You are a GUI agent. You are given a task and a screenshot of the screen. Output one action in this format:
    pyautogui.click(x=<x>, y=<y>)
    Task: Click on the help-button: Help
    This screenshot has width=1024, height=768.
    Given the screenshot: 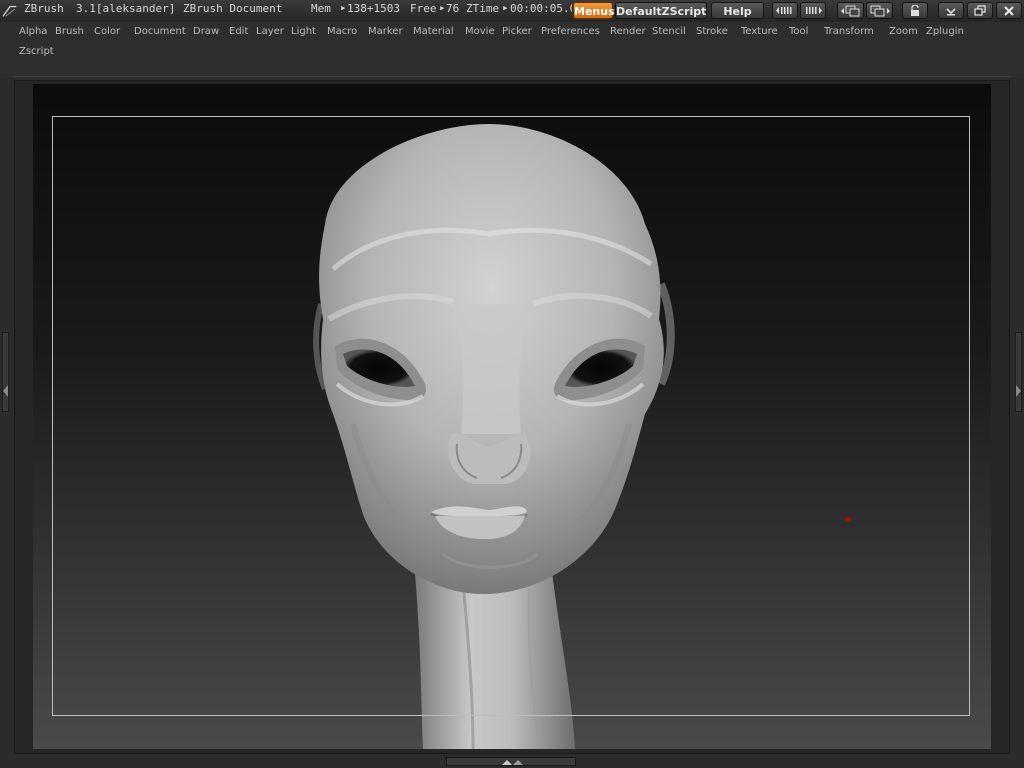 What is the action you would take?
    pyautogui.click(x=737, y=10)
    